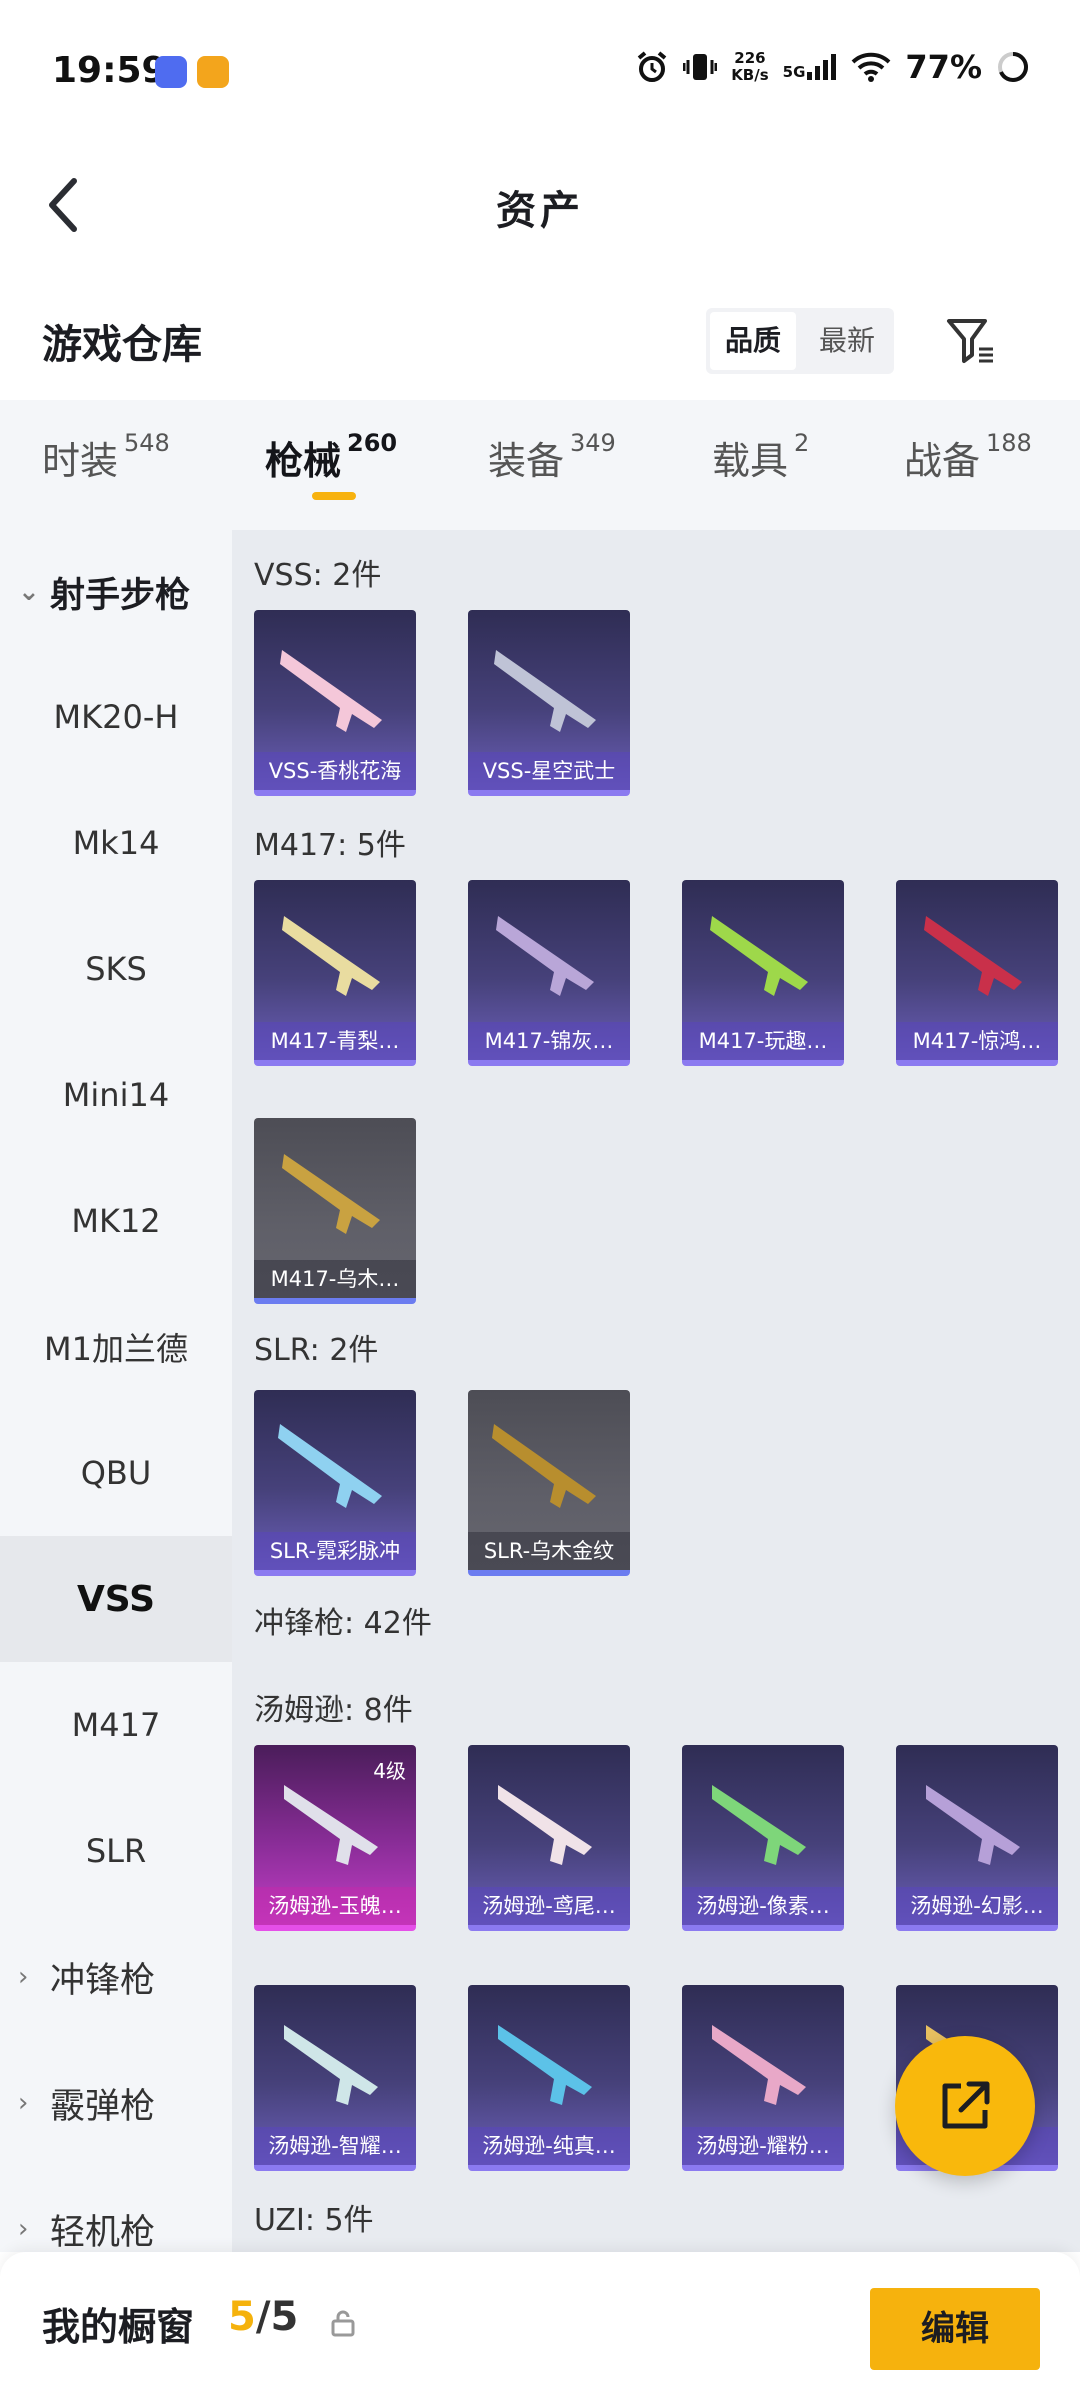  What do you see at coordinates (753, 341) in the screenshot?
I see `sort-quality-button: 品质` at bounding box center [753, 341].